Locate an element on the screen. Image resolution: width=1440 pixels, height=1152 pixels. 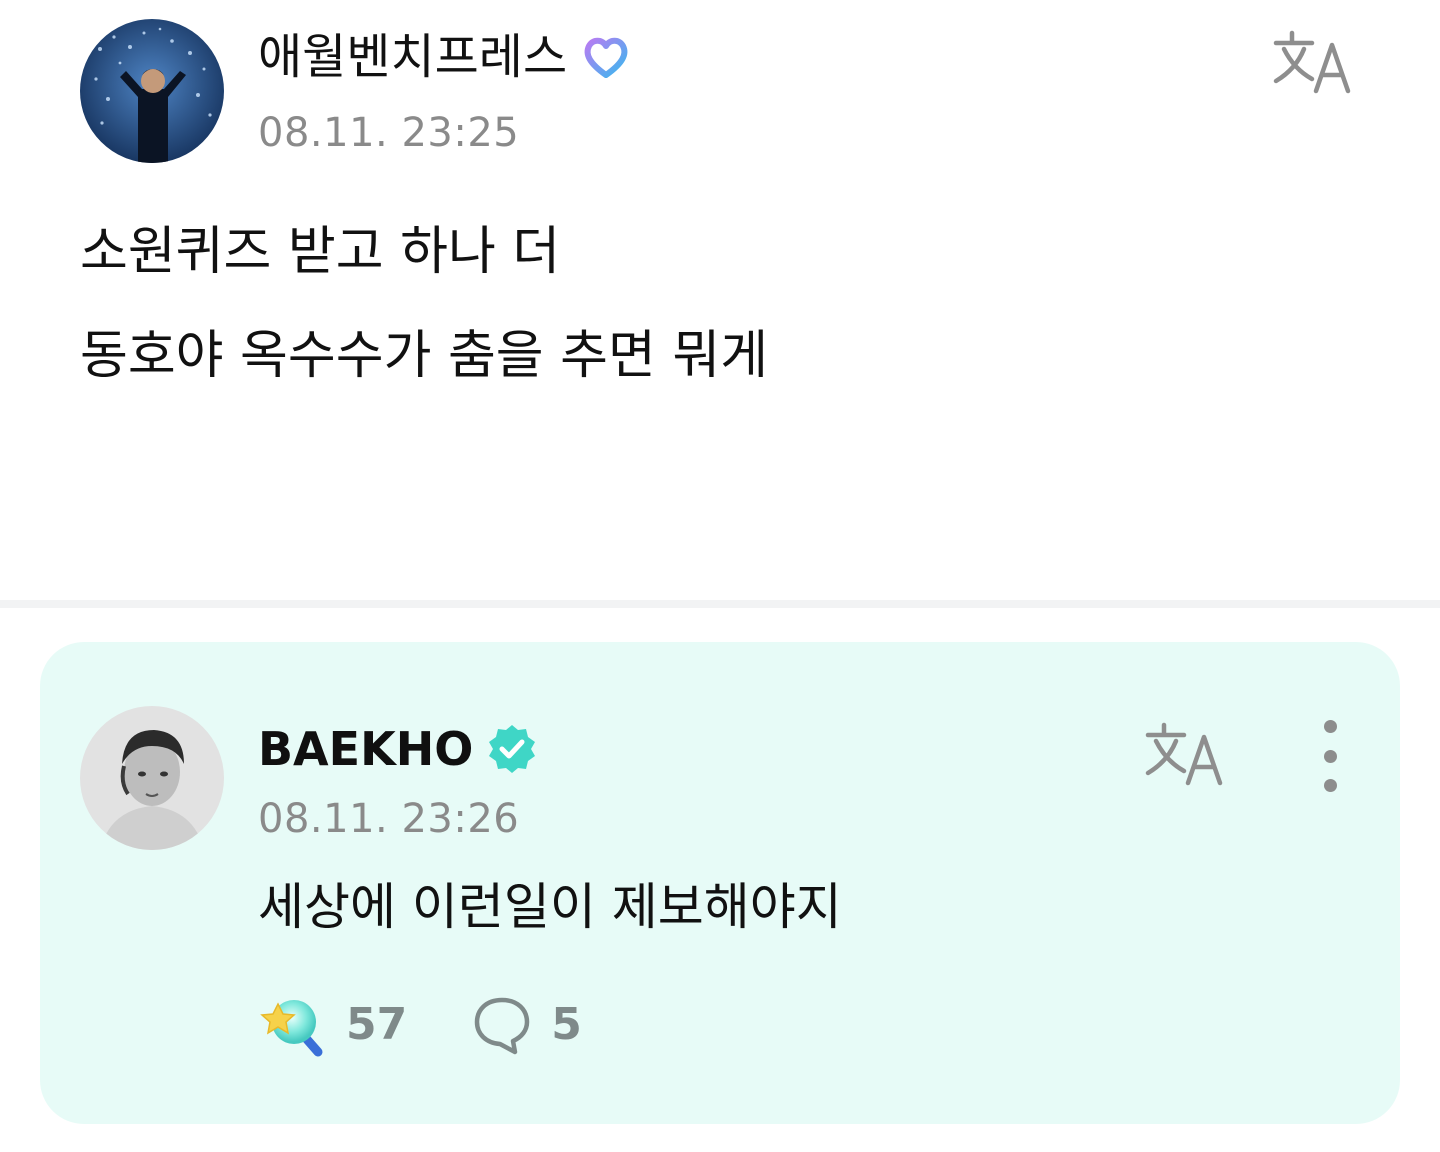
comment-translate-button is located at coordinates (1188, 754).